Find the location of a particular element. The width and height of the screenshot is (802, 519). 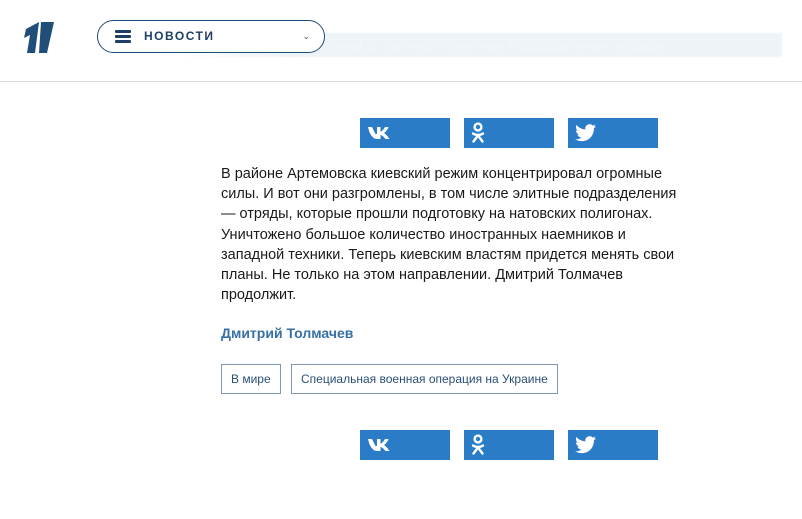

news-menu-label: НОВОСТИ is located at coordinates (179, 36).